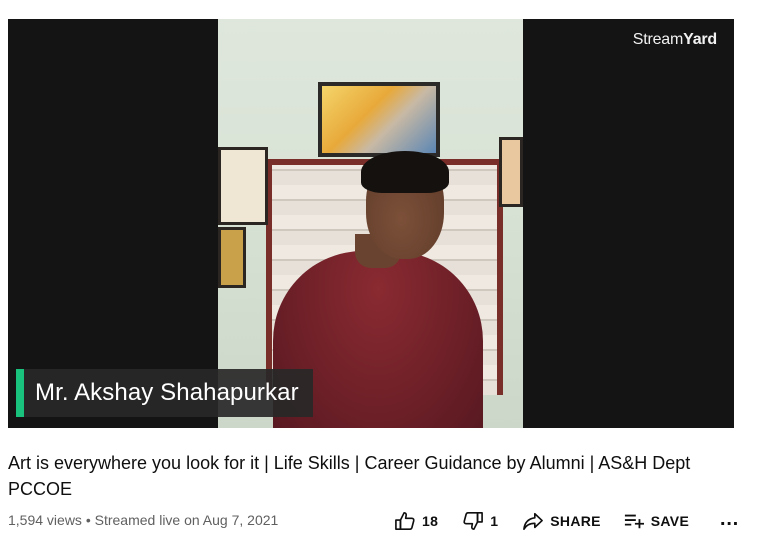 The width and height of the screenshot is (757, 540). I want to click on thumbs-down-icon, so click(473, 521).